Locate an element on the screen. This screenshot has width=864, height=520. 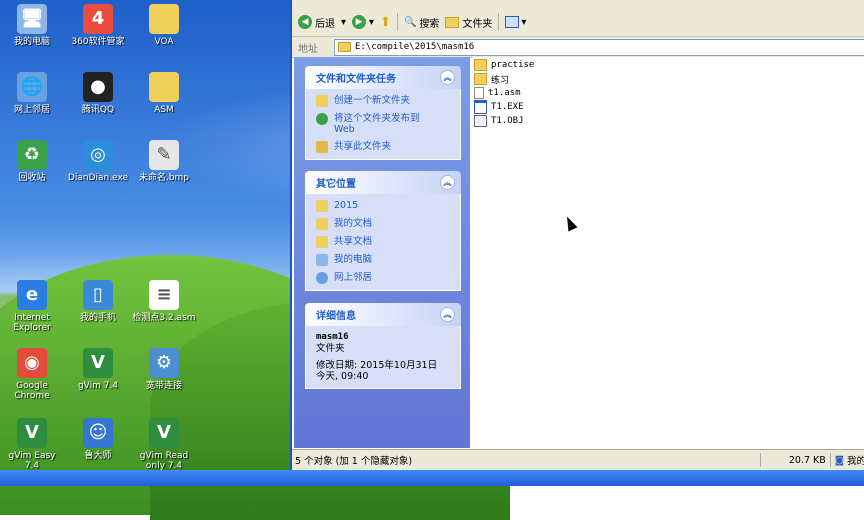
desktop-icon-label: 宽带连接 is located at coordinates (163, 386).